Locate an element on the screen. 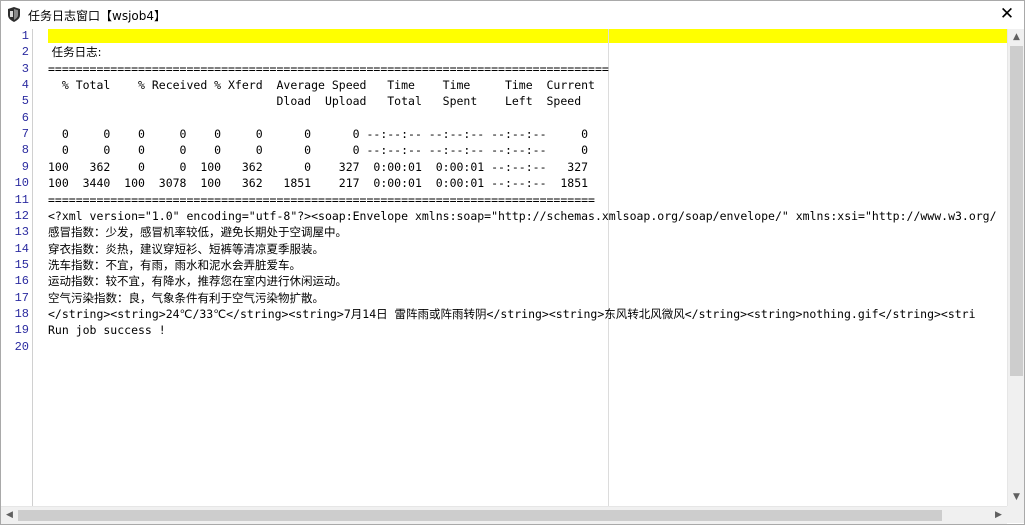  log-line: 感冒指数：少发，感冒机率较低，避免长期处于空调屋中。 is located at coordinates (197, 232).